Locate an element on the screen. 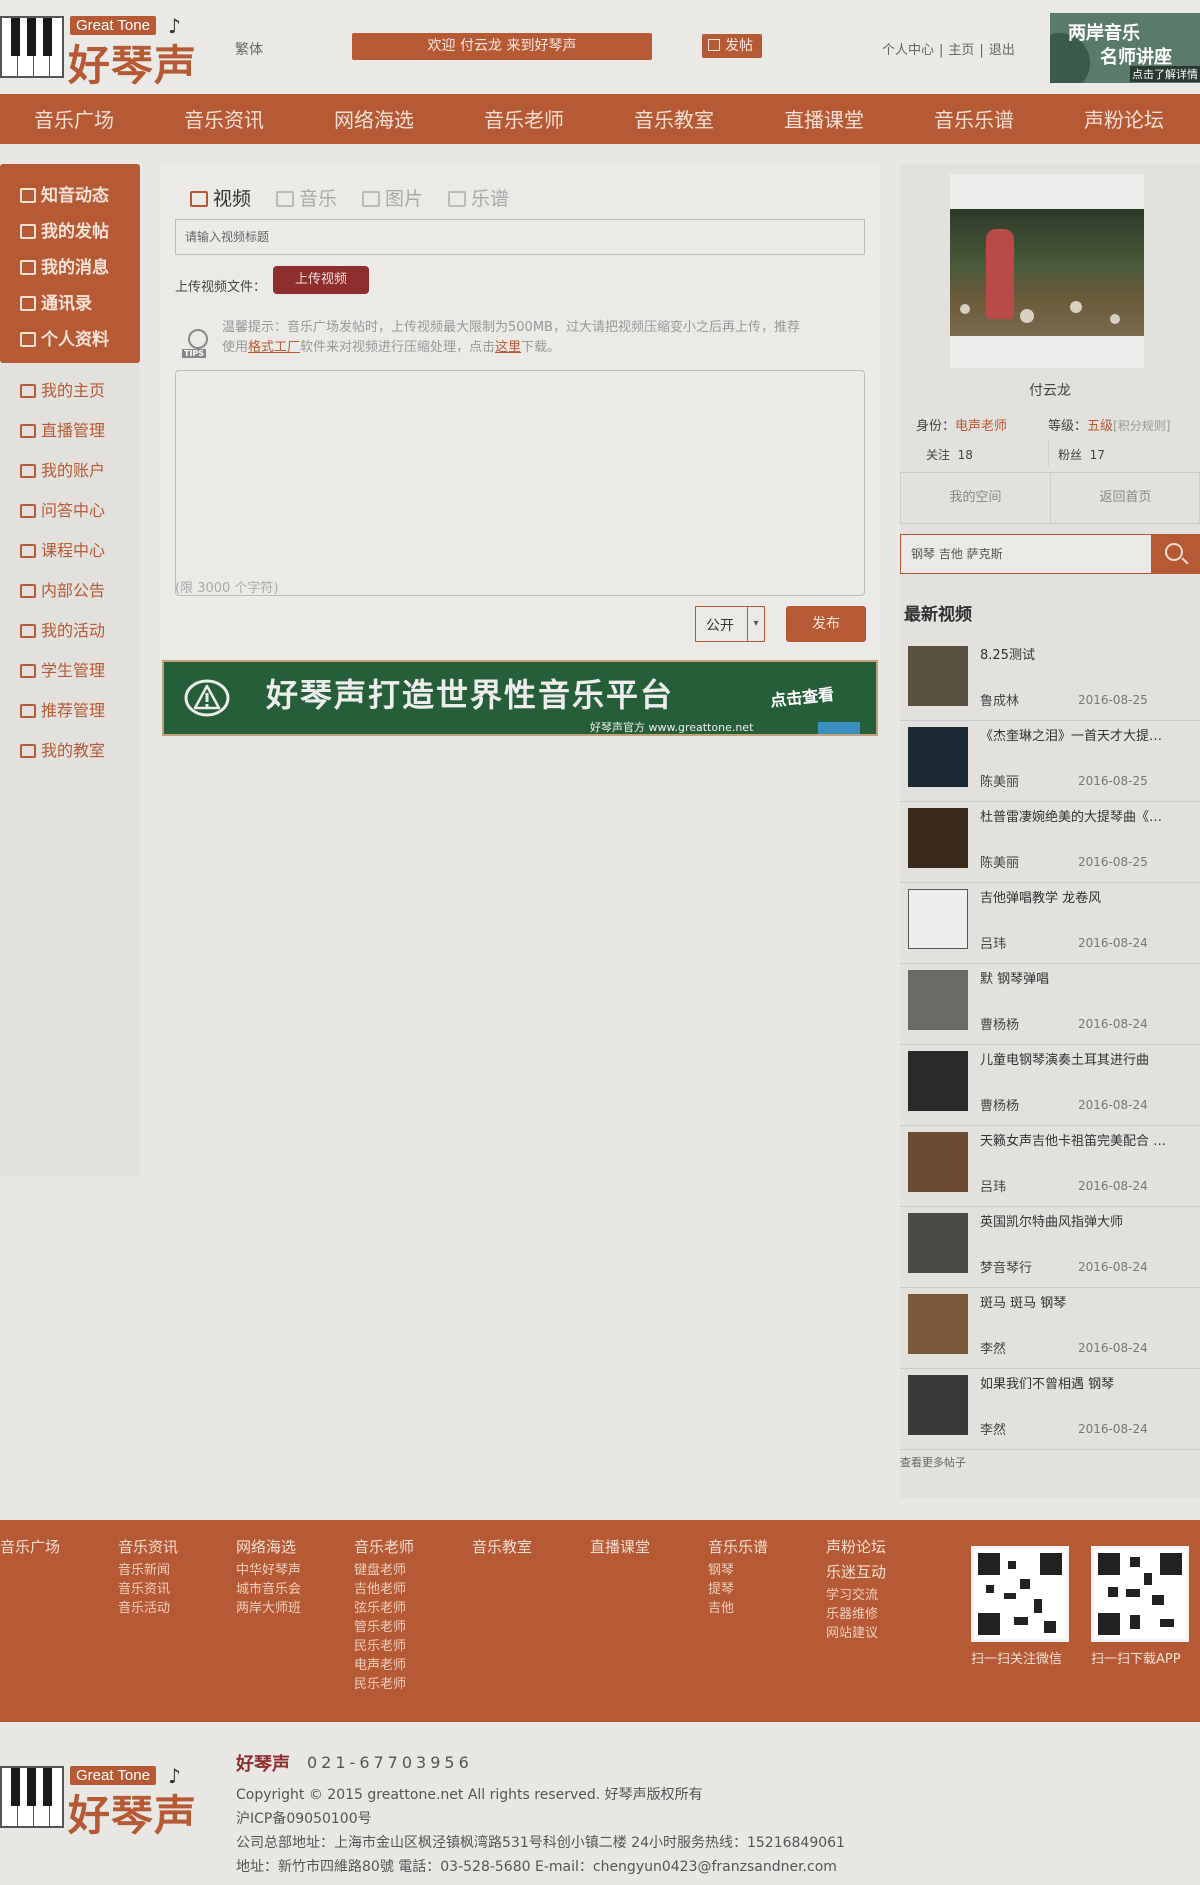  qr-app-label: 扫一扫下载APP is located at coordinates (1136, 1659).